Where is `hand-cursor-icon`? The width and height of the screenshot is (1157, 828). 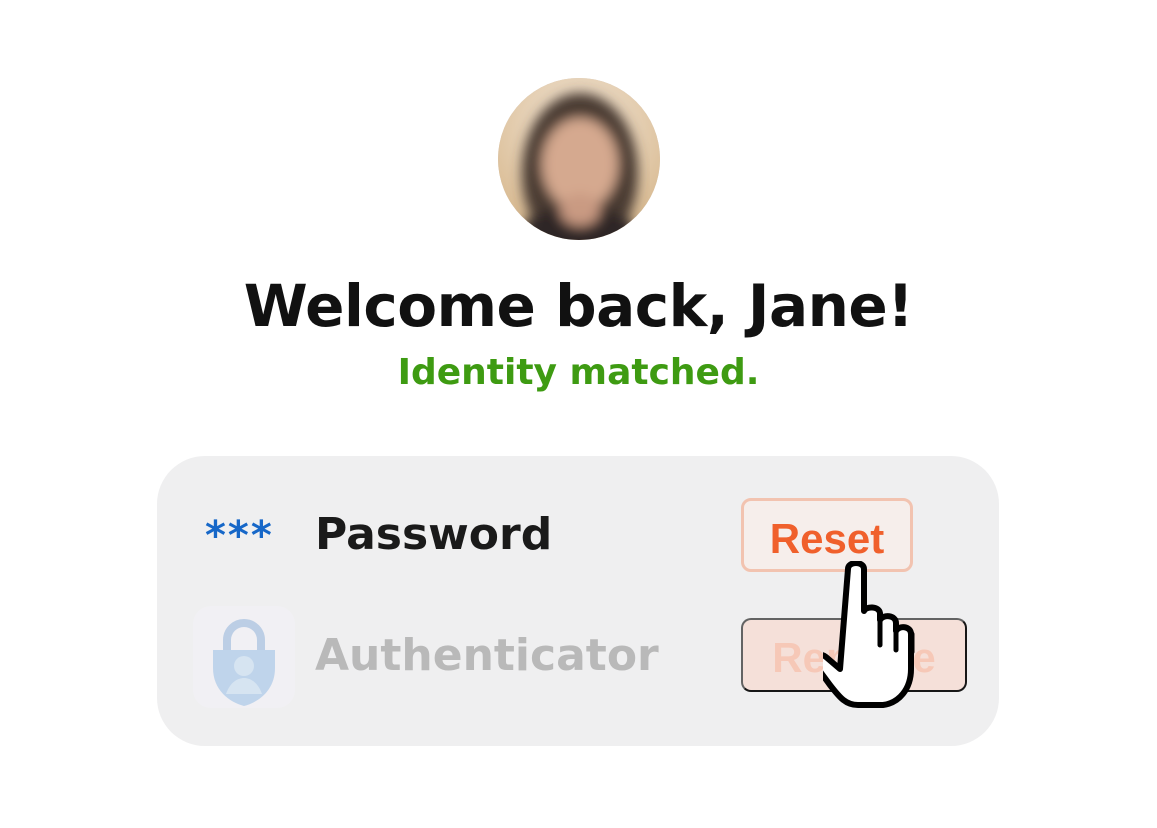 hand-cursor-icon is located at coordinates (869, 634).